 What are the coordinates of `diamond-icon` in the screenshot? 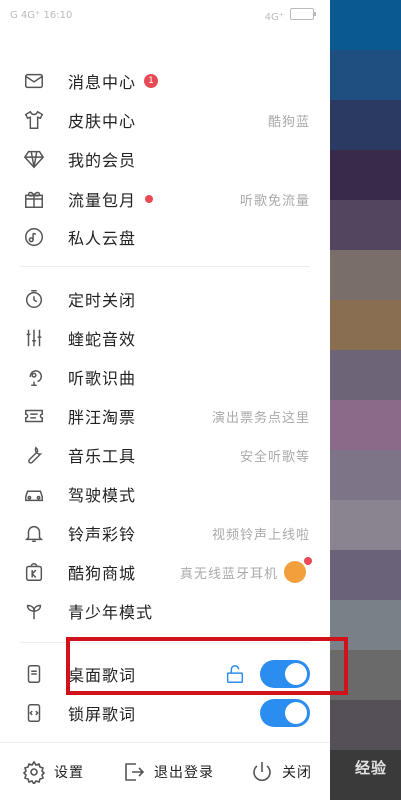 It's located at (34, 159).